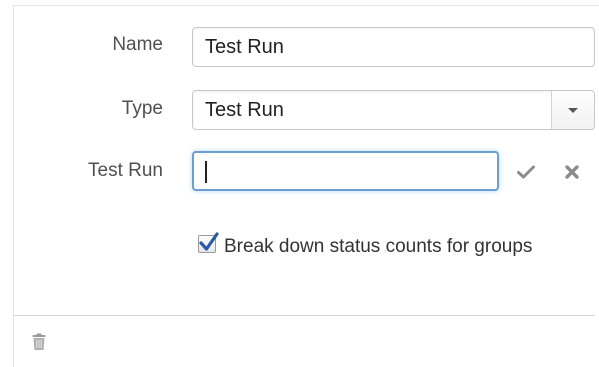 This screenshot has width=599, height=367. I want to click on type-select: Test Run, so click(393, 110).